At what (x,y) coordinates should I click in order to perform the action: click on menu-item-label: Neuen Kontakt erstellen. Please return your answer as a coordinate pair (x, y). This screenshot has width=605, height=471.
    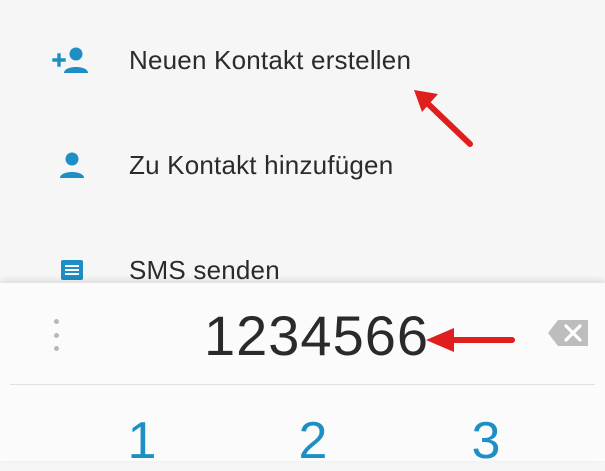
    Looking at the image, I should click on (270, 59).